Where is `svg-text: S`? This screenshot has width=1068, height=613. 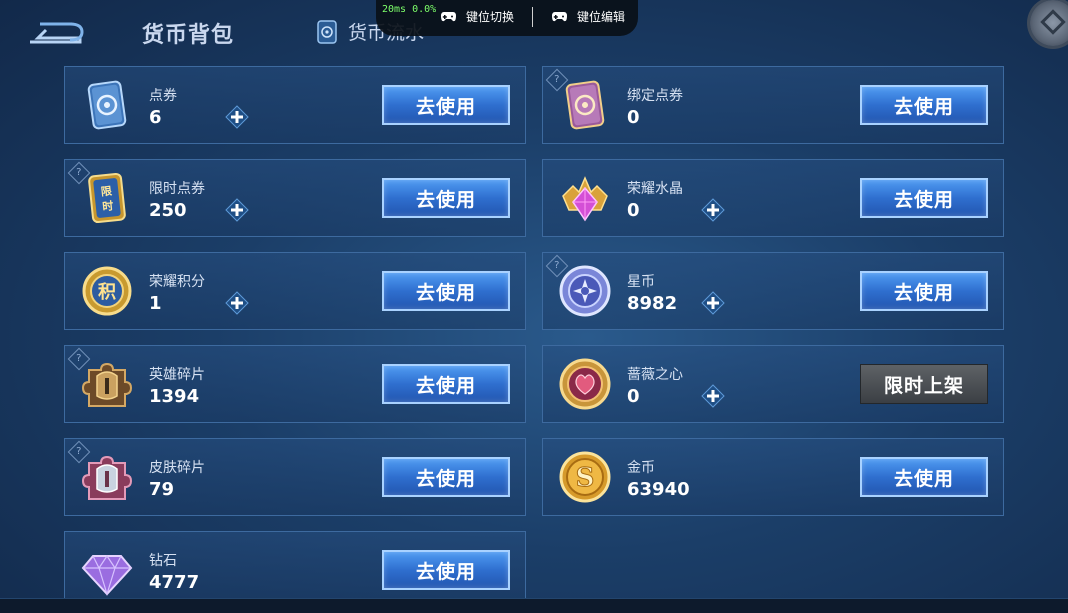
svg-text: S is located at coordinates (585, 478).